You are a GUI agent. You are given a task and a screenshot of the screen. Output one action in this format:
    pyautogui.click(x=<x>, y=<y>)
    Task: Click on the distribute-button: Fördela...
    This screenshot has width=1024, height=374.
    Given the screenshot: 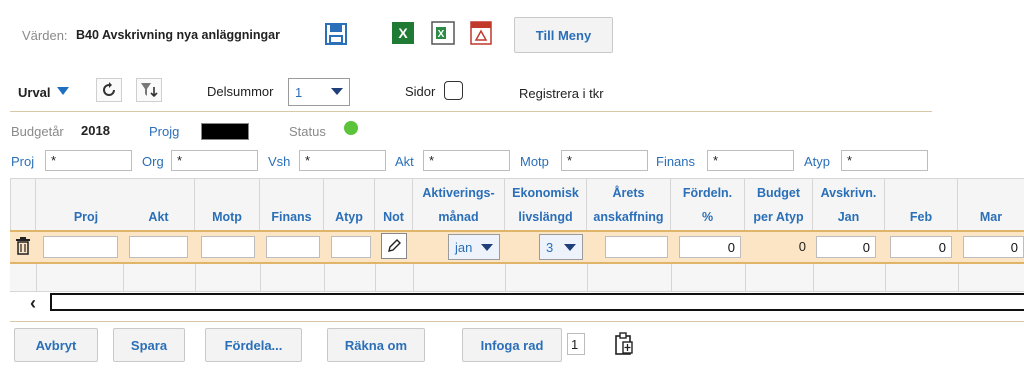 What is the action you would take?
    pyautogui.click(x=253, y=345)
    